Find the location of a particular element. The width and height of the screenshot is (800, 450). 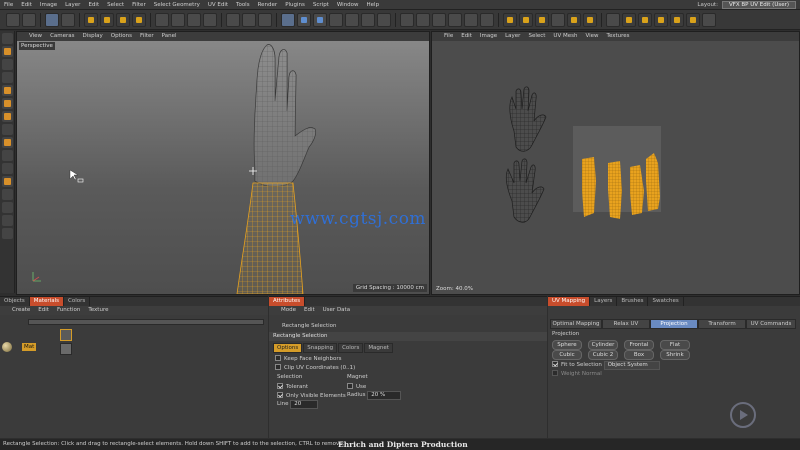

polygons-mode-icon is located at coordinates (7, 116).